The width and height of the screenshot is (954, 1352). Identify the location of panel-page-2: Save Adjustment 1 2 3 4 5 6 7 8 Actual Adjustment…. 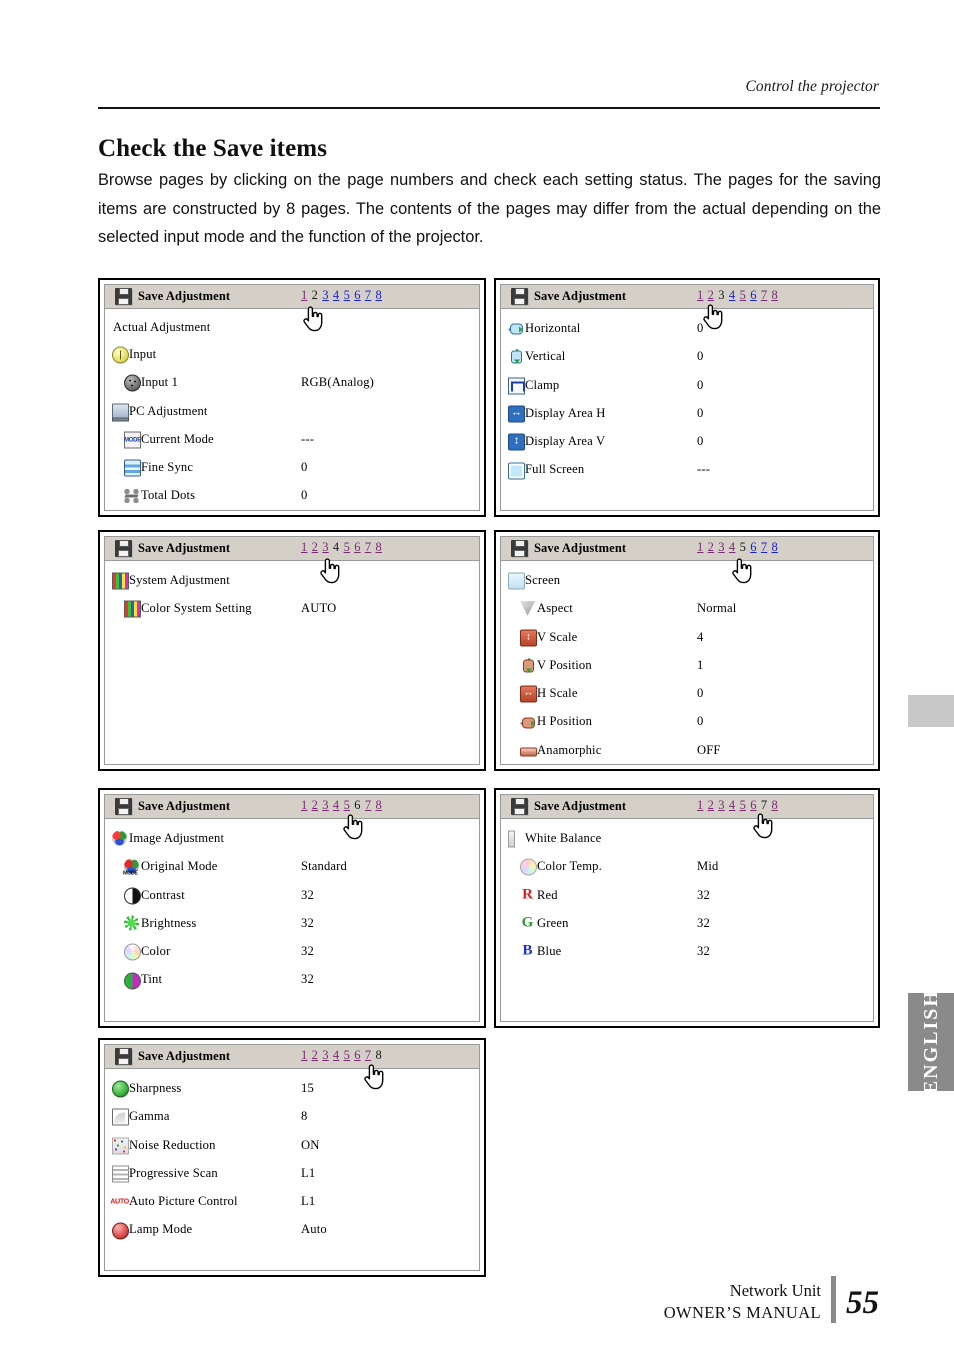
(292, 397).